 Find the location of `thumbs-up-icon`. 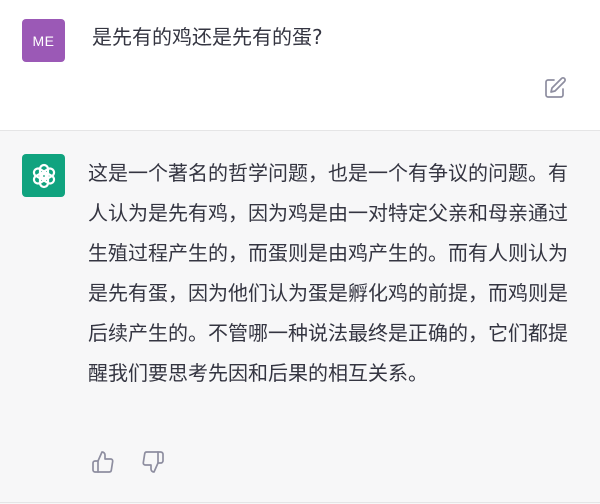

thumbs-up-icon is located at coordinates (103, 462).